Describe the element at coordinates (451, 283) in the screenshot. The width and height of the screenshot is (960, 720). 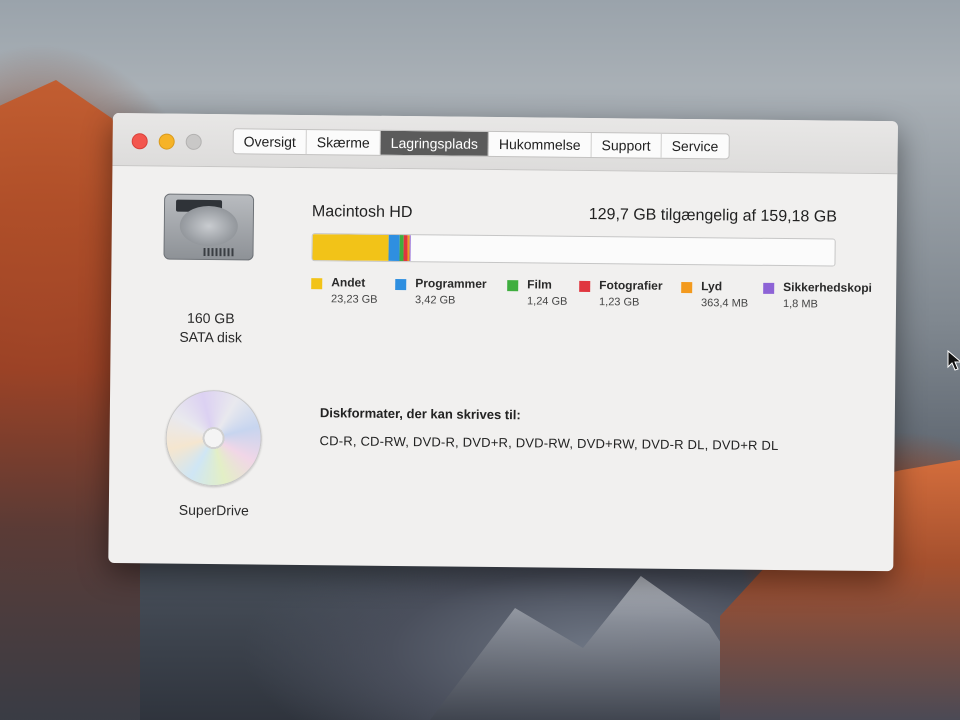
I see `legend-label: Programmer` at that location.